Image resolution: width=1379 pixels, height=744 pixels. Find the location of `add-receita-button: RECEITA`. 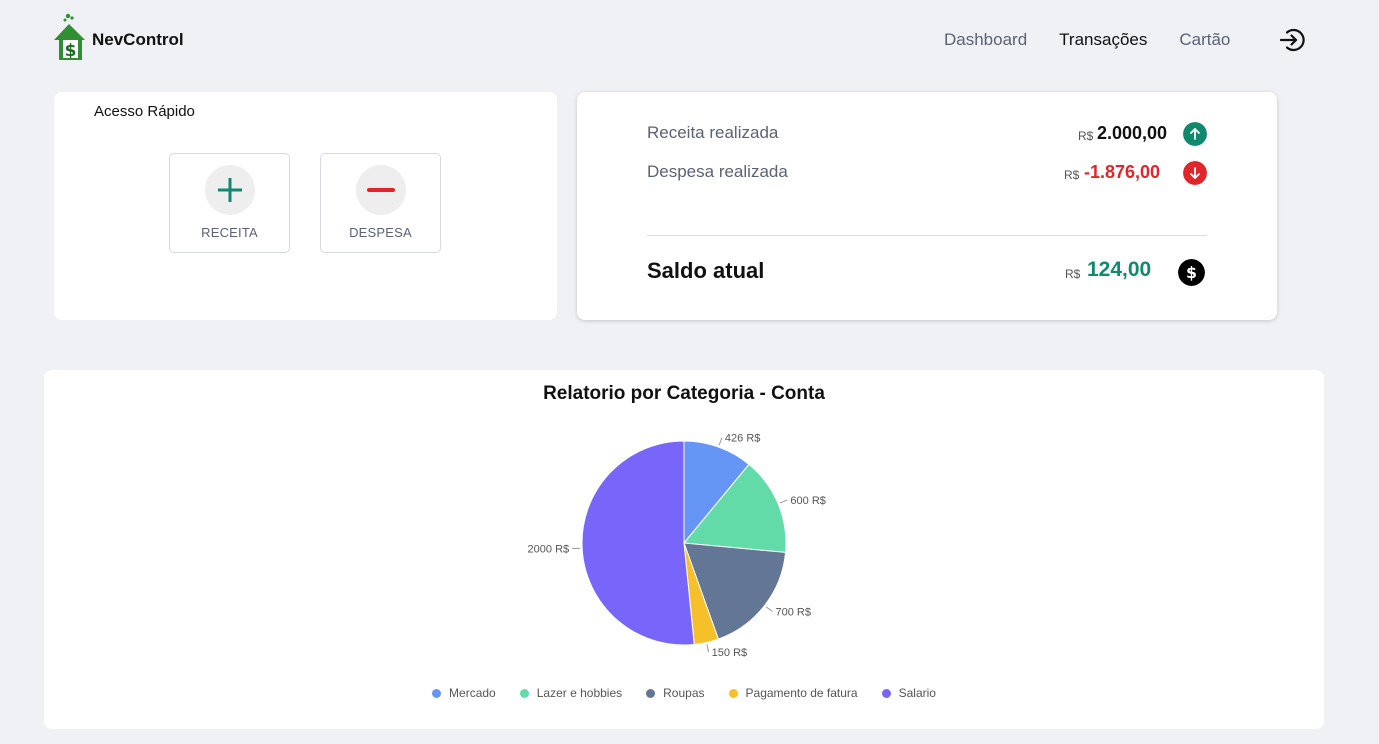

add-receita-button: RECEITA is located at coordinates (229, 203).